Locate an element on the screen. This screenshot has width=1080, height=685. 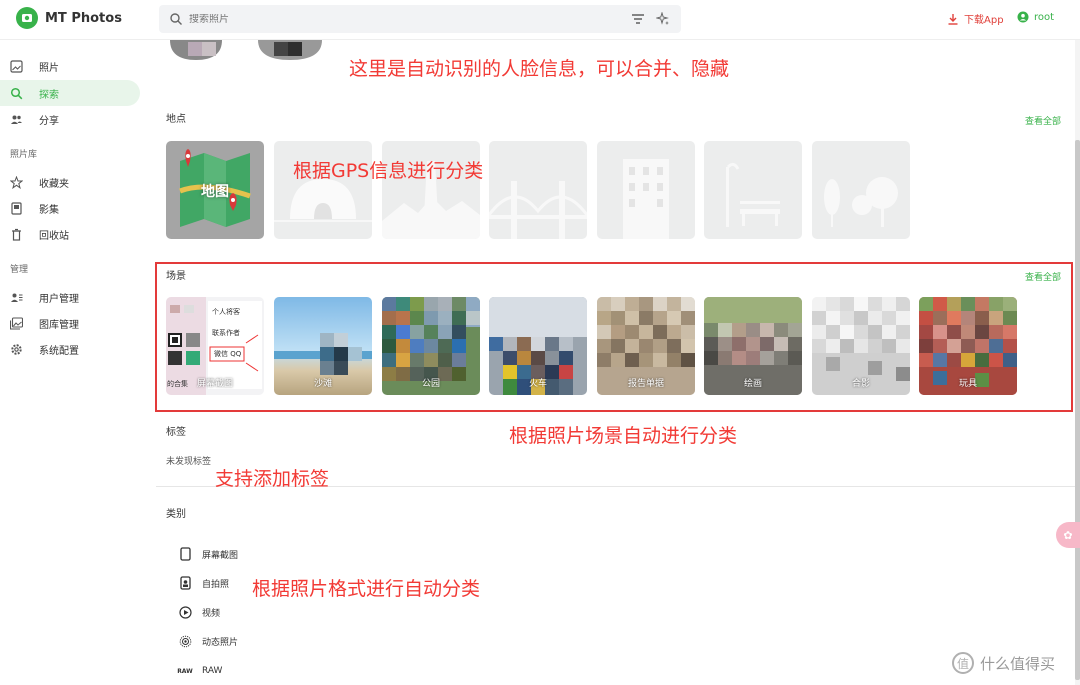
watermark: 值 什么值得买 is located at coordinates (1003, 663).